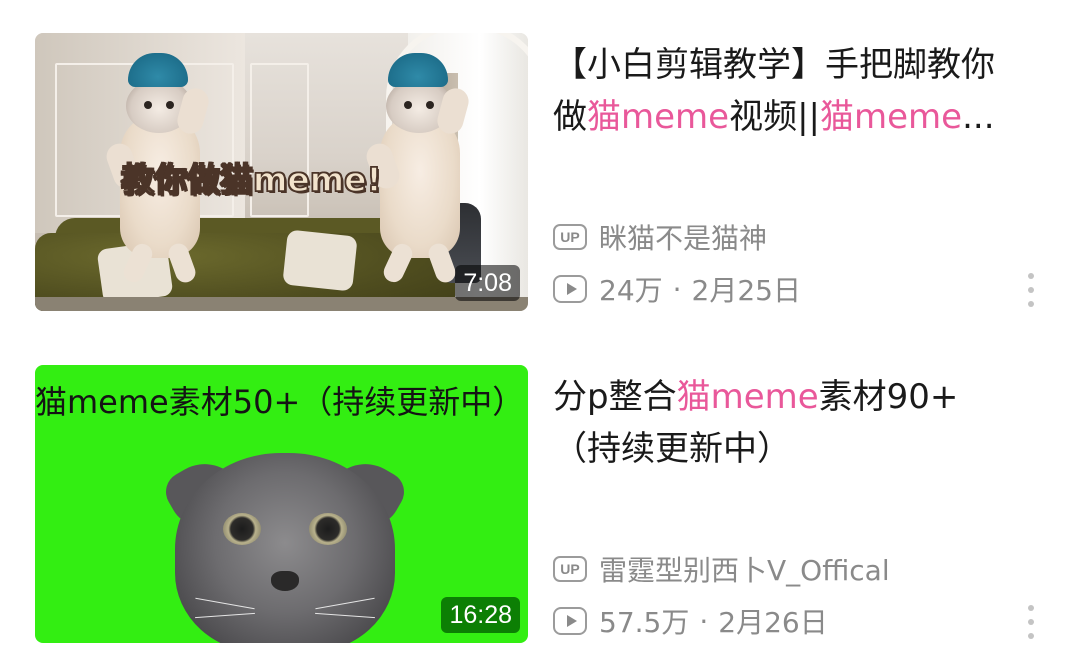  What do you see at coordinates (773, 622) in the screenshot?
I see `publish-date: 2月26日` at bounding box center [773, 622].